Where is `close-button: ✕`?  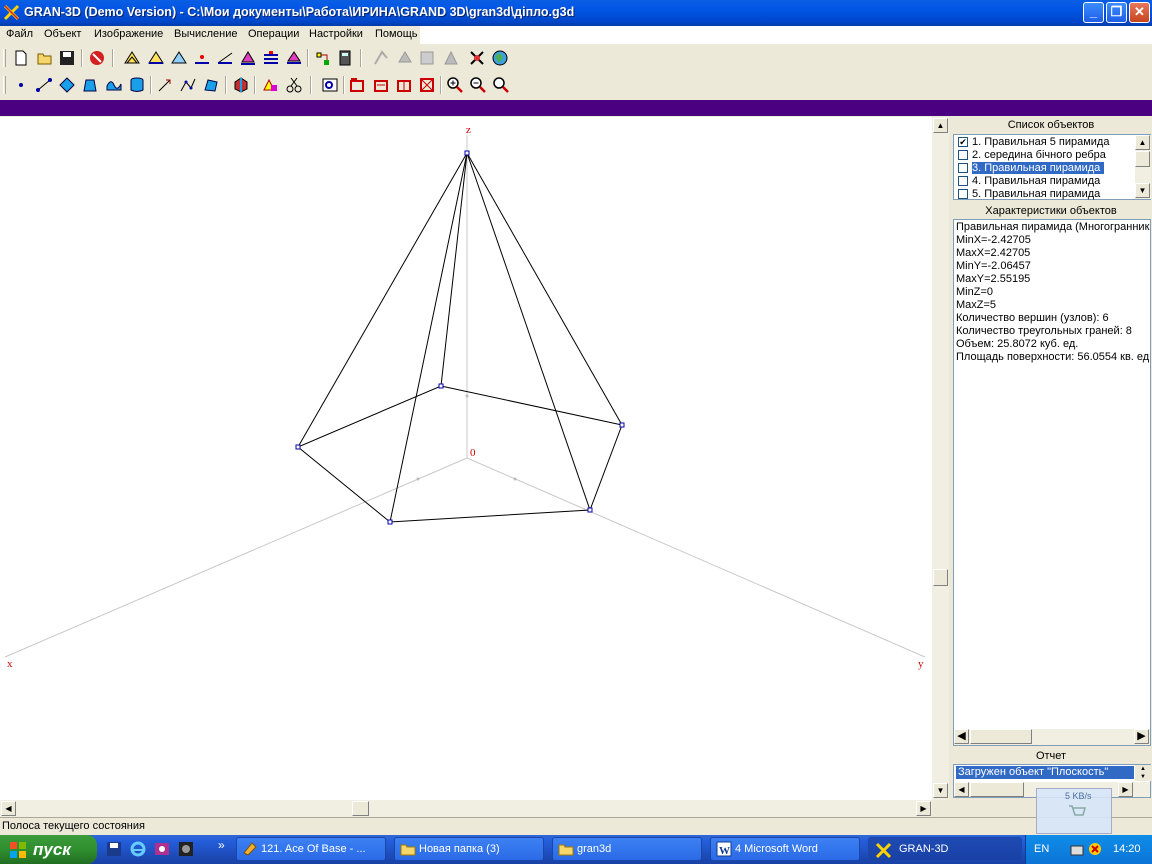 close-button: ✕ is located at coordinates (1139, 12).